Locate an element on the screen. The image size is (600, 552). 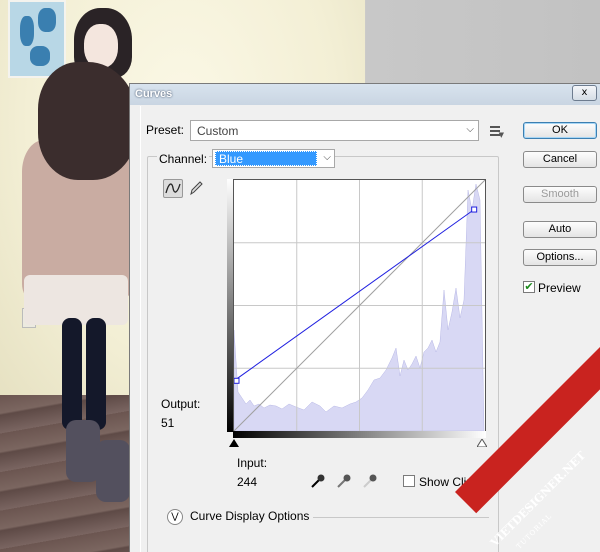
wall-poster is located at coordinates (37, 39).